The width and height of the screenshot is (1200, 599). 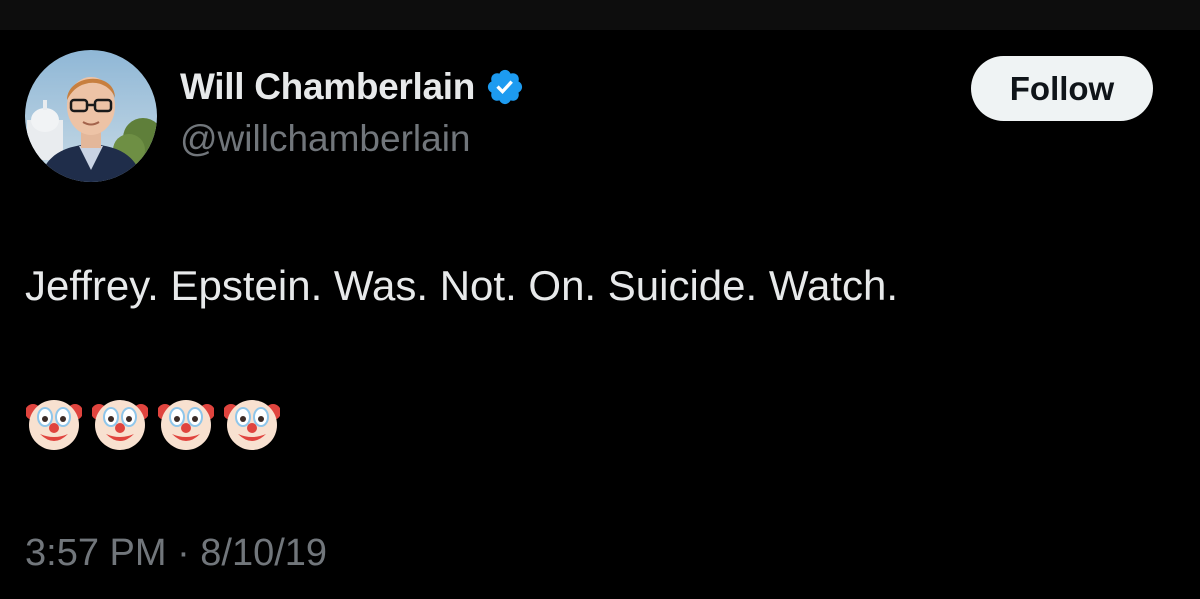 I want to click on avatar, so click(x=91, y=116).